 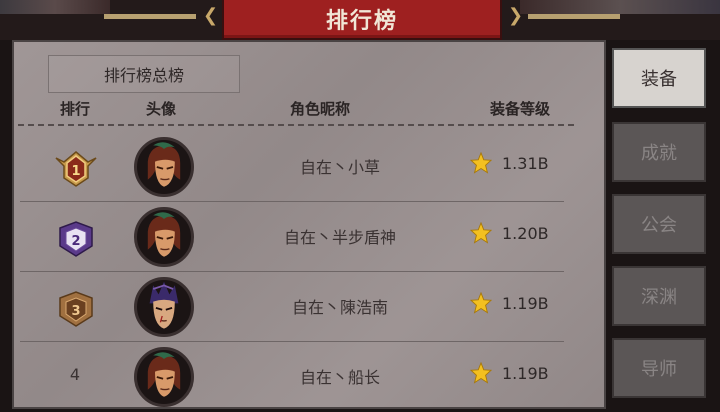 I want to click on purple-rank-badge-icon: 2, so click(x=76, y=239).